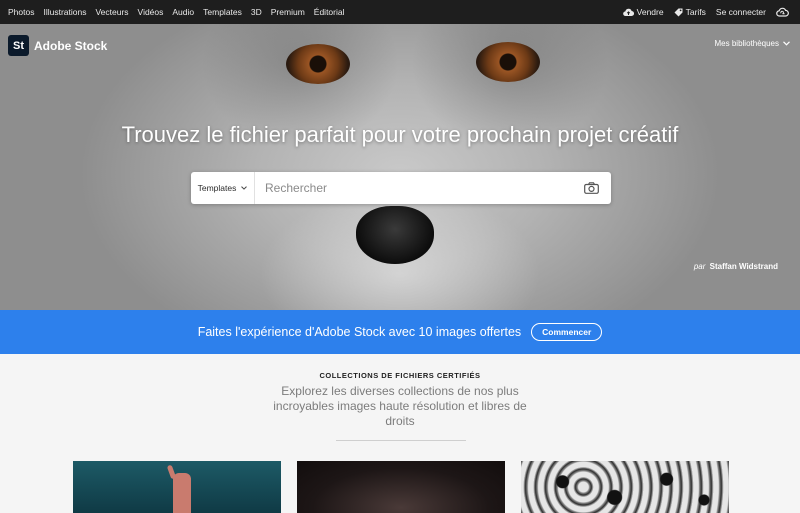 Image resolution: width=800 pixels, height=513 pixels. Describe the element at coordinates (508, 62) in the screenshot. I see `fox-right-eye` at that location.